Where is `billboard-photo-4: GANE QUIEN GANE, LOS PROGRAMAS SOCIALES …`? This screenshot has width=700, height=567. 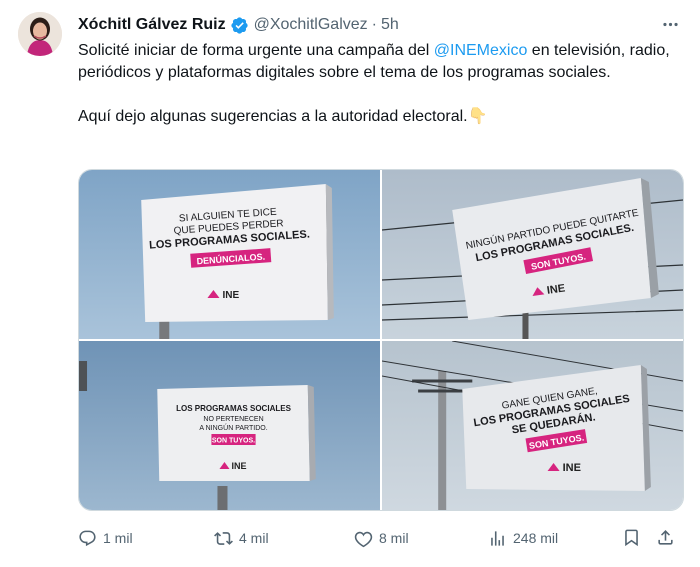
billboard-photo-4: GANE QUIEN GANE, LOS PROGRAMAS SOCIALES … is located at coordinates (532, 425).